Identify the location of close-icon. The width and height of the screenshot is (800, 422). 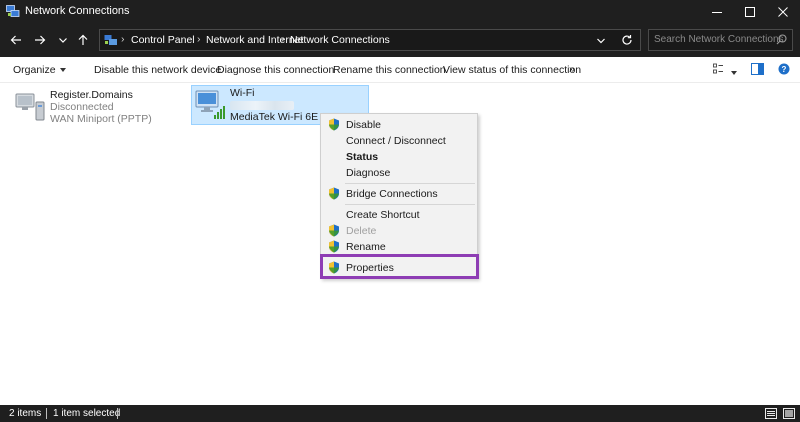
(783, 11).